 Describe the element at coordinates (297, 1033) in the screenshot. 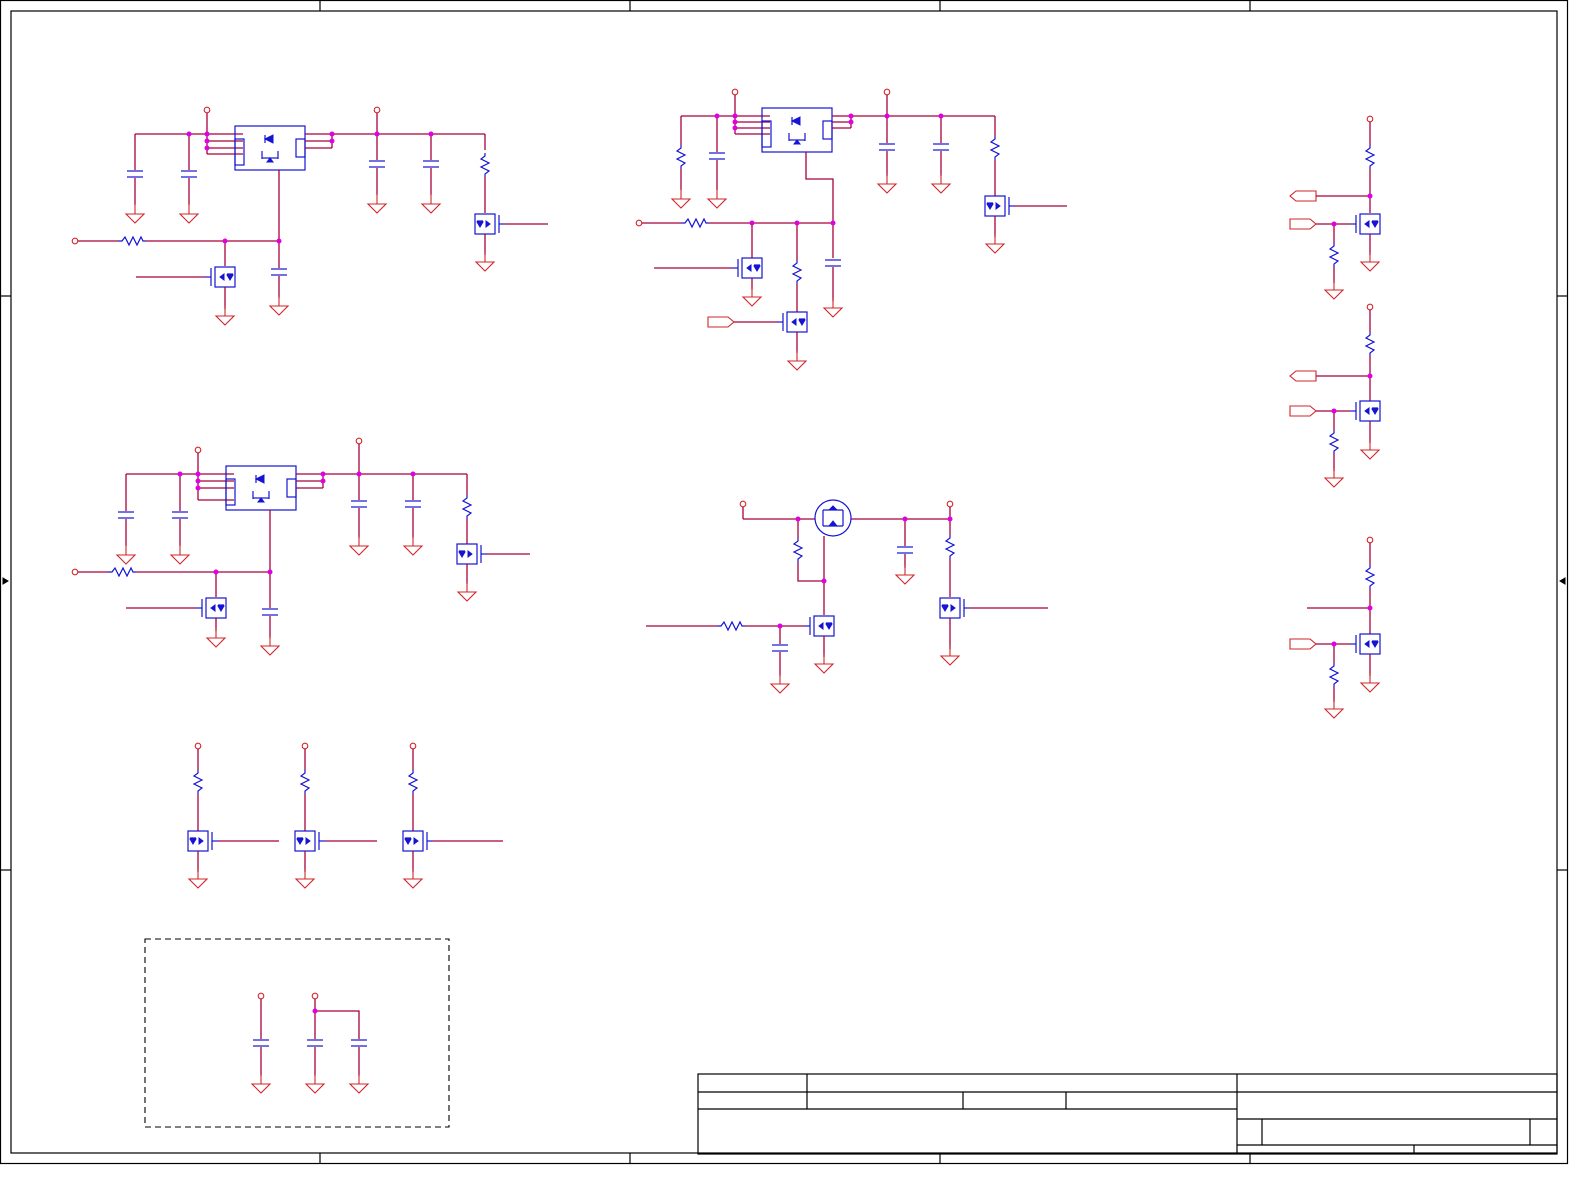

I see `optional-decoupling-group` at that location.